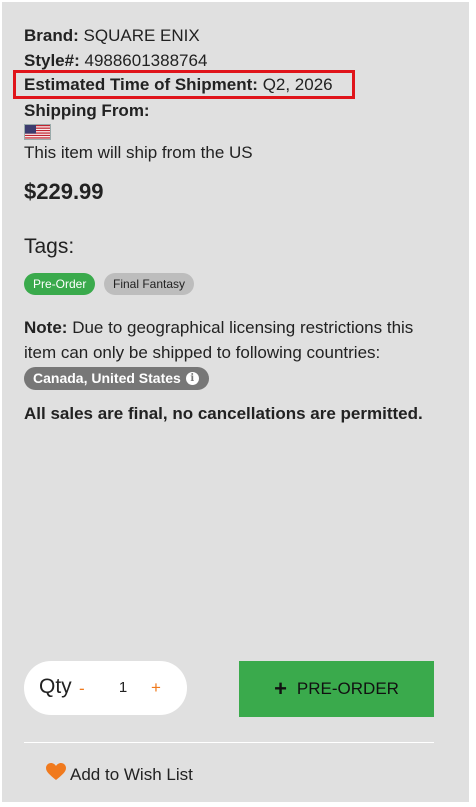  I want to click on product-price: $229.99, so click(64, 191).